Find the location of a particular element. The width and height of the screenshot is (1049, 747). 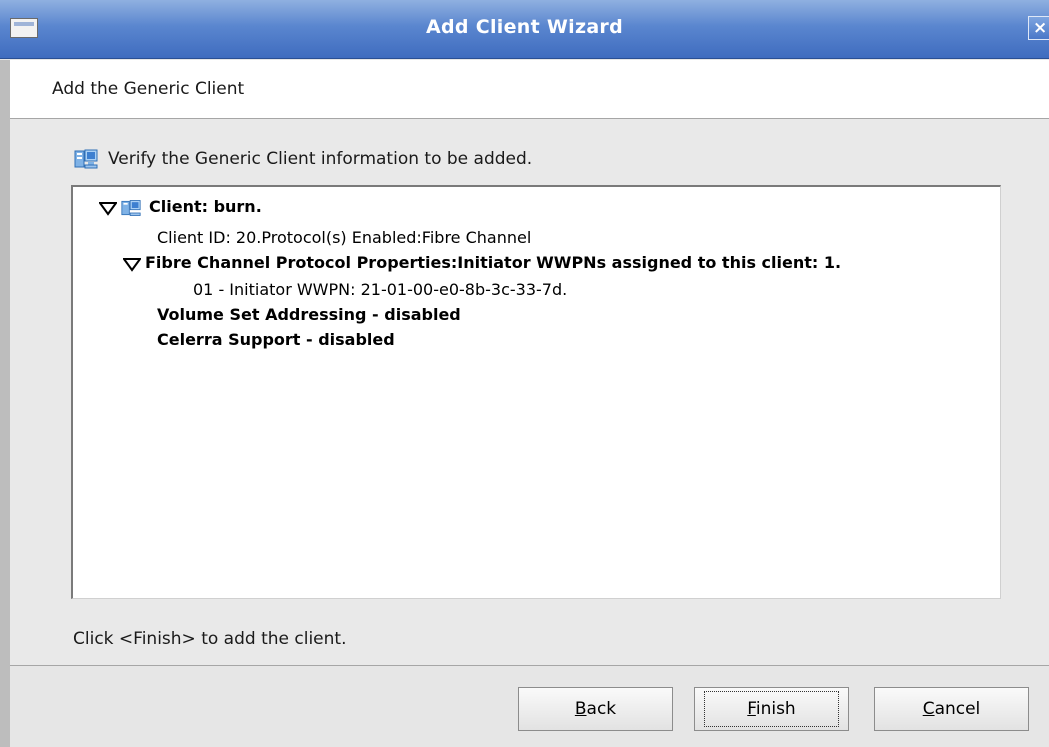

window-title: Add Client Wizard is located at coordinates (524, 27).